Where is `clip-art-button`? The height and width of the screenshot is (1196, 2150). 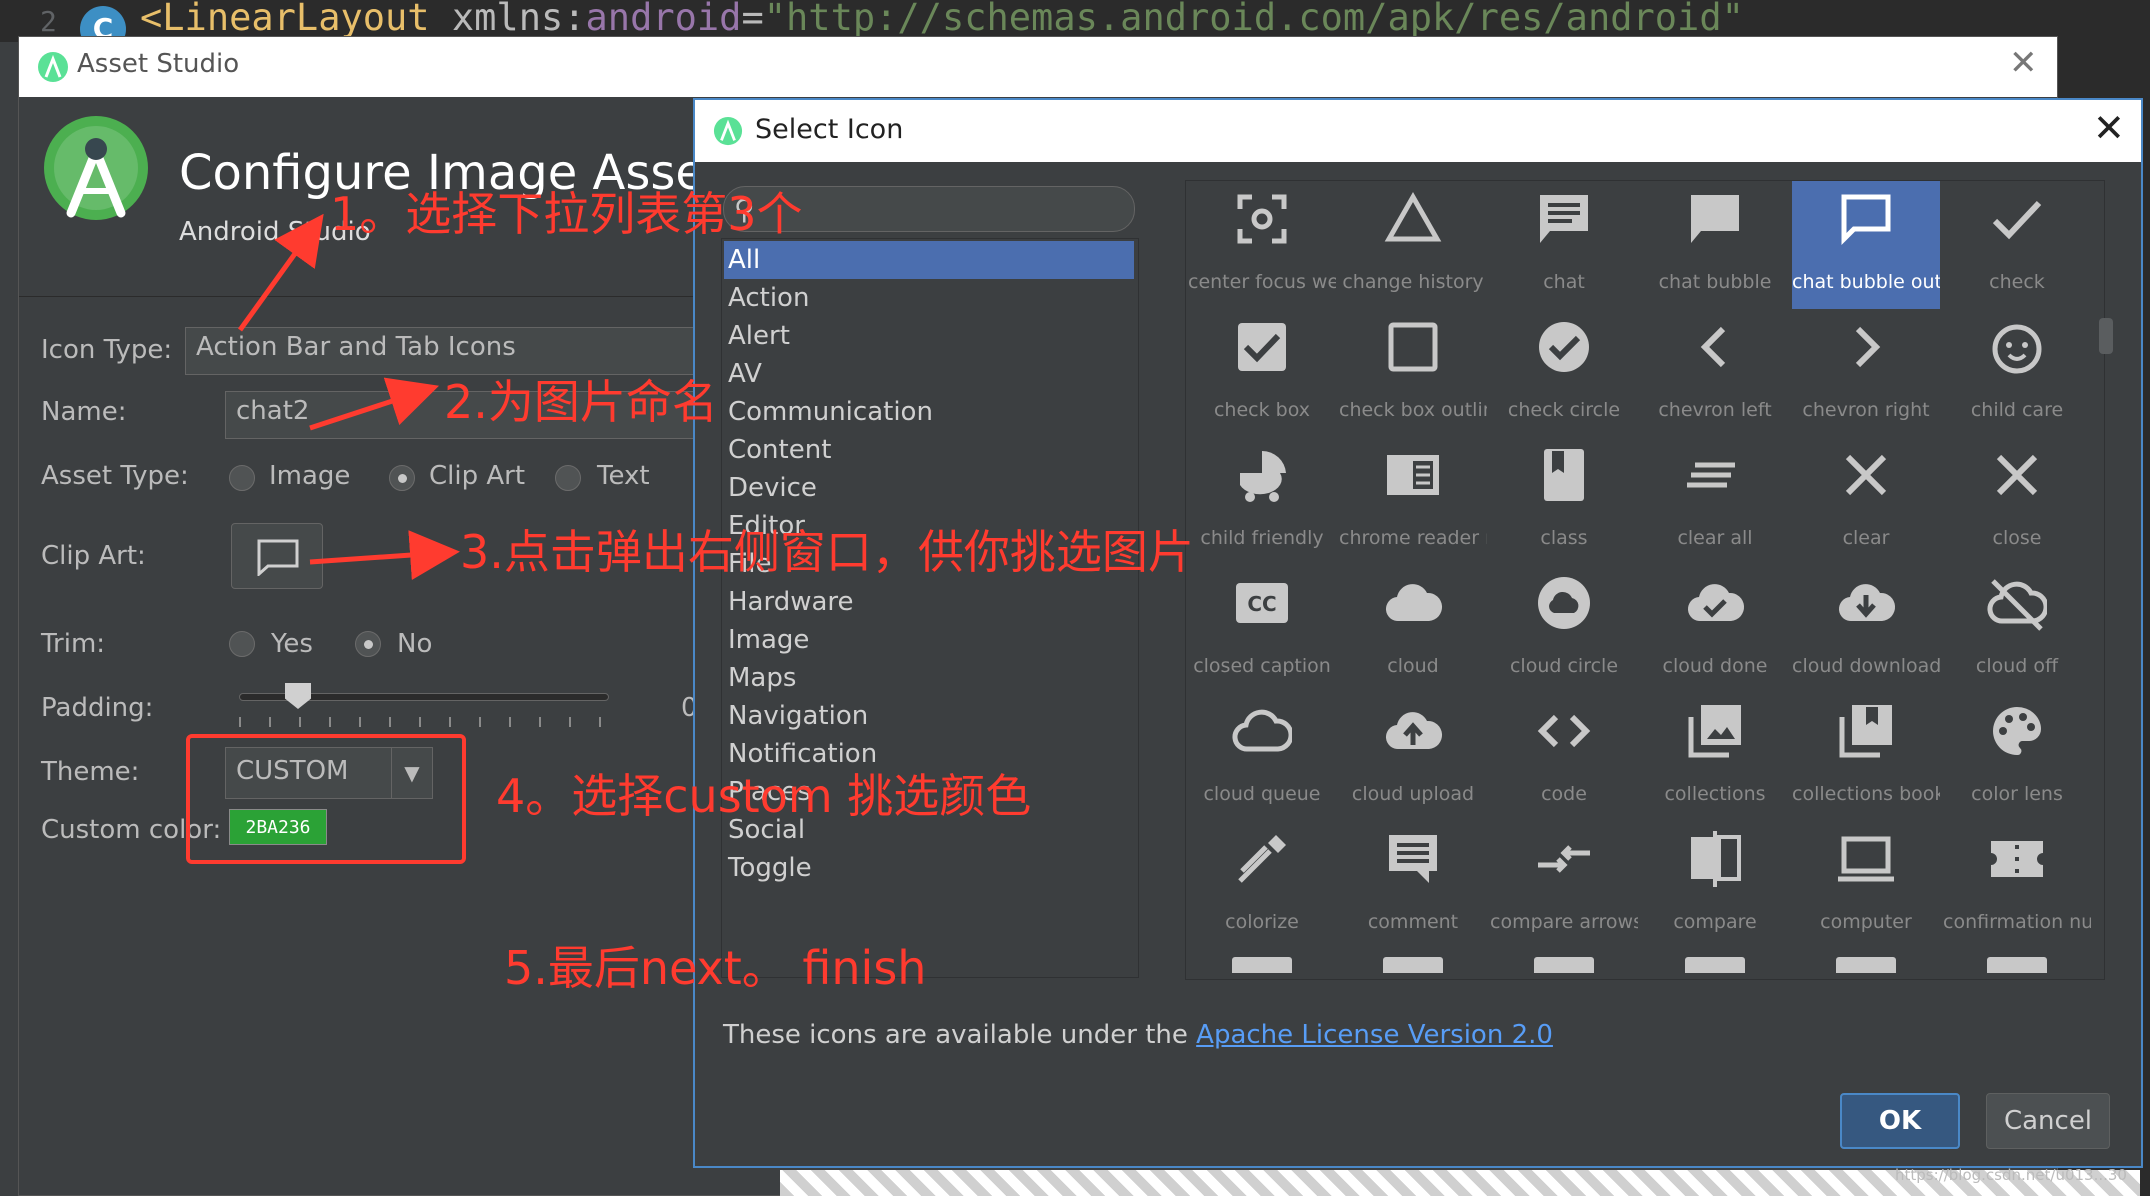
clip-art-button is located at coordinates (277, 556).